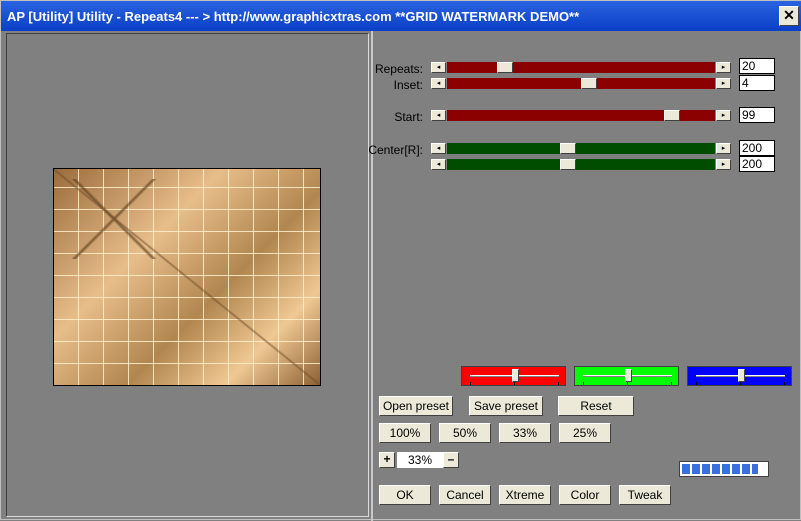 Image resolution: width=801 pixels, height=521 pixels. I want to click on inset-label: Inset:, so click(408, 85).